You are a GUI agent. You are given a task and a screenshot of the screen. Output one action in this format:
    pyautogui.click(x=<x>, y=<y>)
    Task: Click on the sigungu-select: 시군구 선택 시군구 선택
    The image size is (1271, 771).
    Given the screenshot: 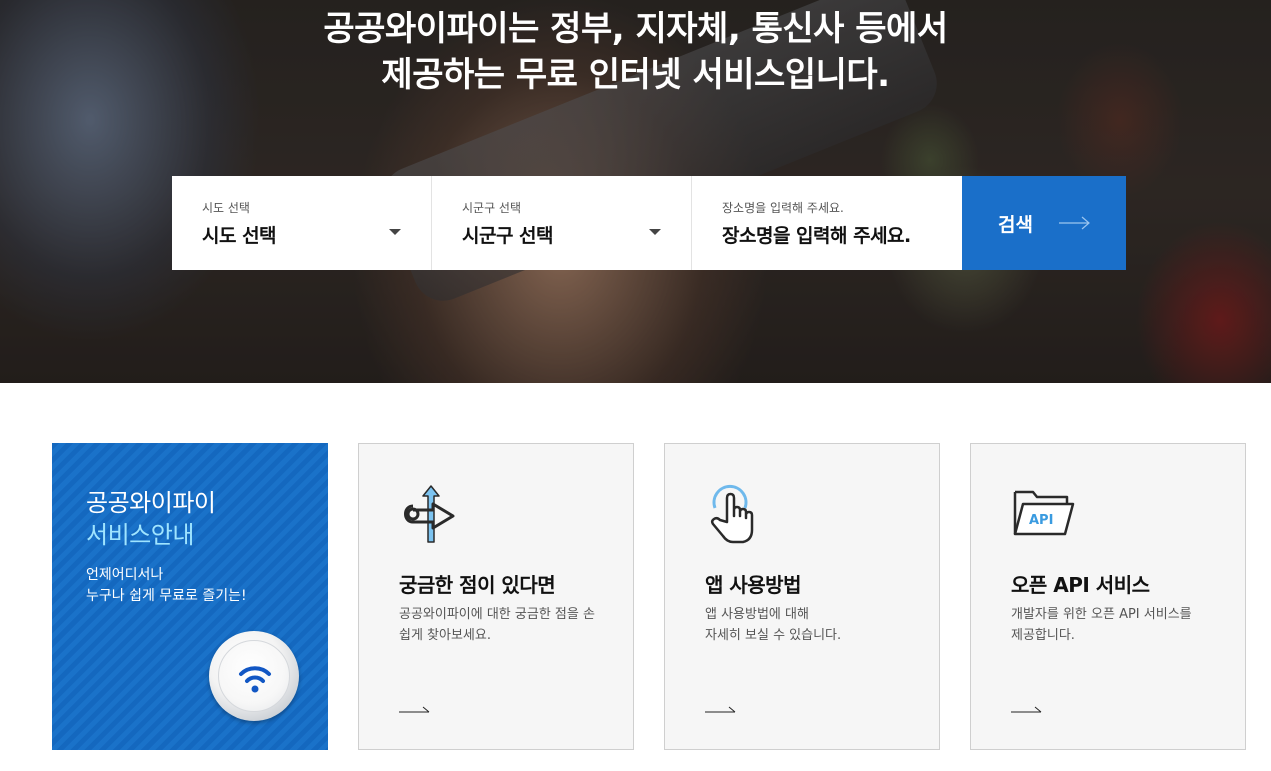 What is the action you would take?
    pyautogui.click(x=562, y=223)
    